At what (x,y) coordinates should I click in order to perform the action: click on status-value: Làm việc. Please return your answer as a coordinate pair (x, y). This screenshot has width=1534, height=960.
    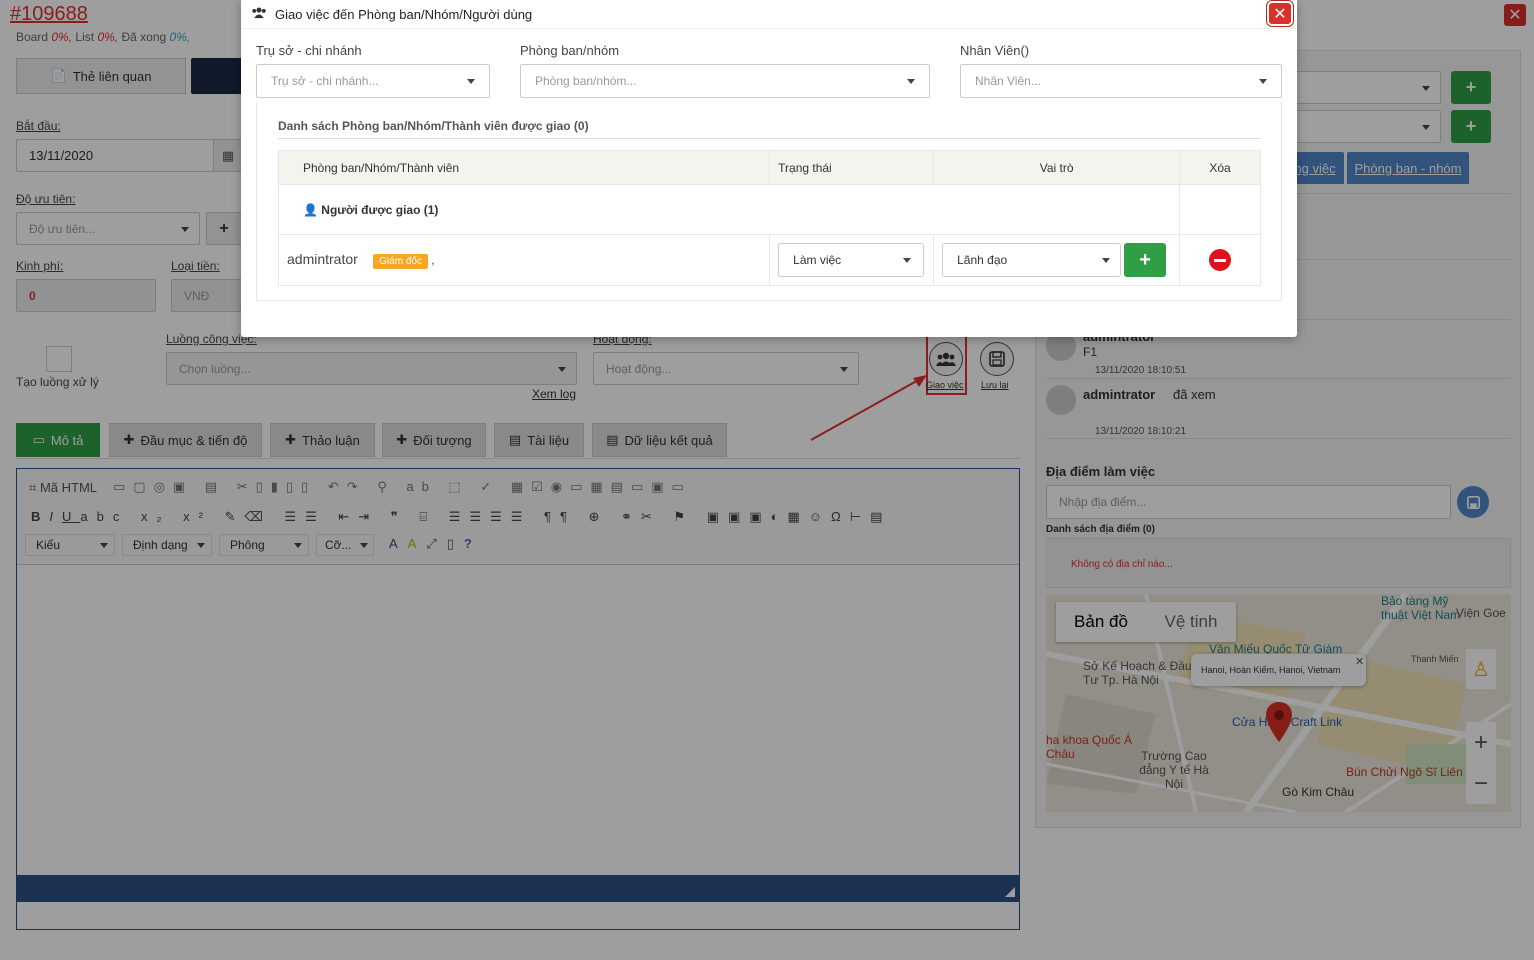
    Looking at the image, I should click on (817, 260).